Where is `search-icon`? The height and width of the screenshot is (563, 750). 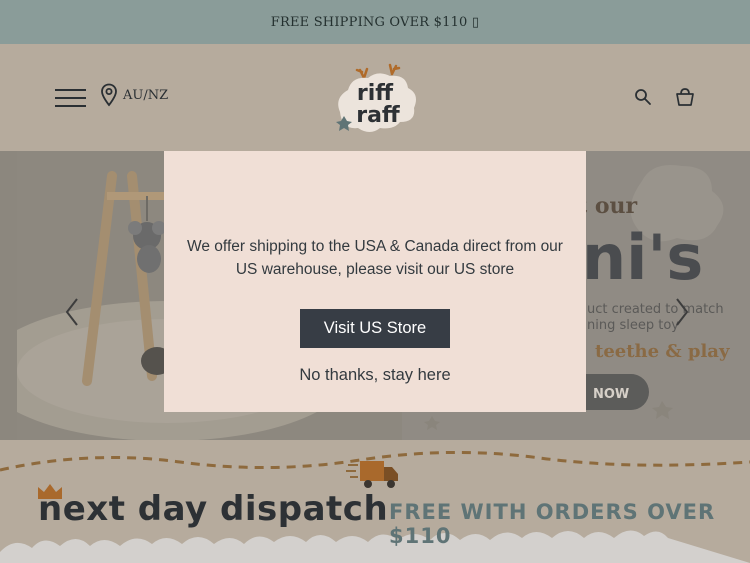
search-icon is located at coordinates (643, 97).